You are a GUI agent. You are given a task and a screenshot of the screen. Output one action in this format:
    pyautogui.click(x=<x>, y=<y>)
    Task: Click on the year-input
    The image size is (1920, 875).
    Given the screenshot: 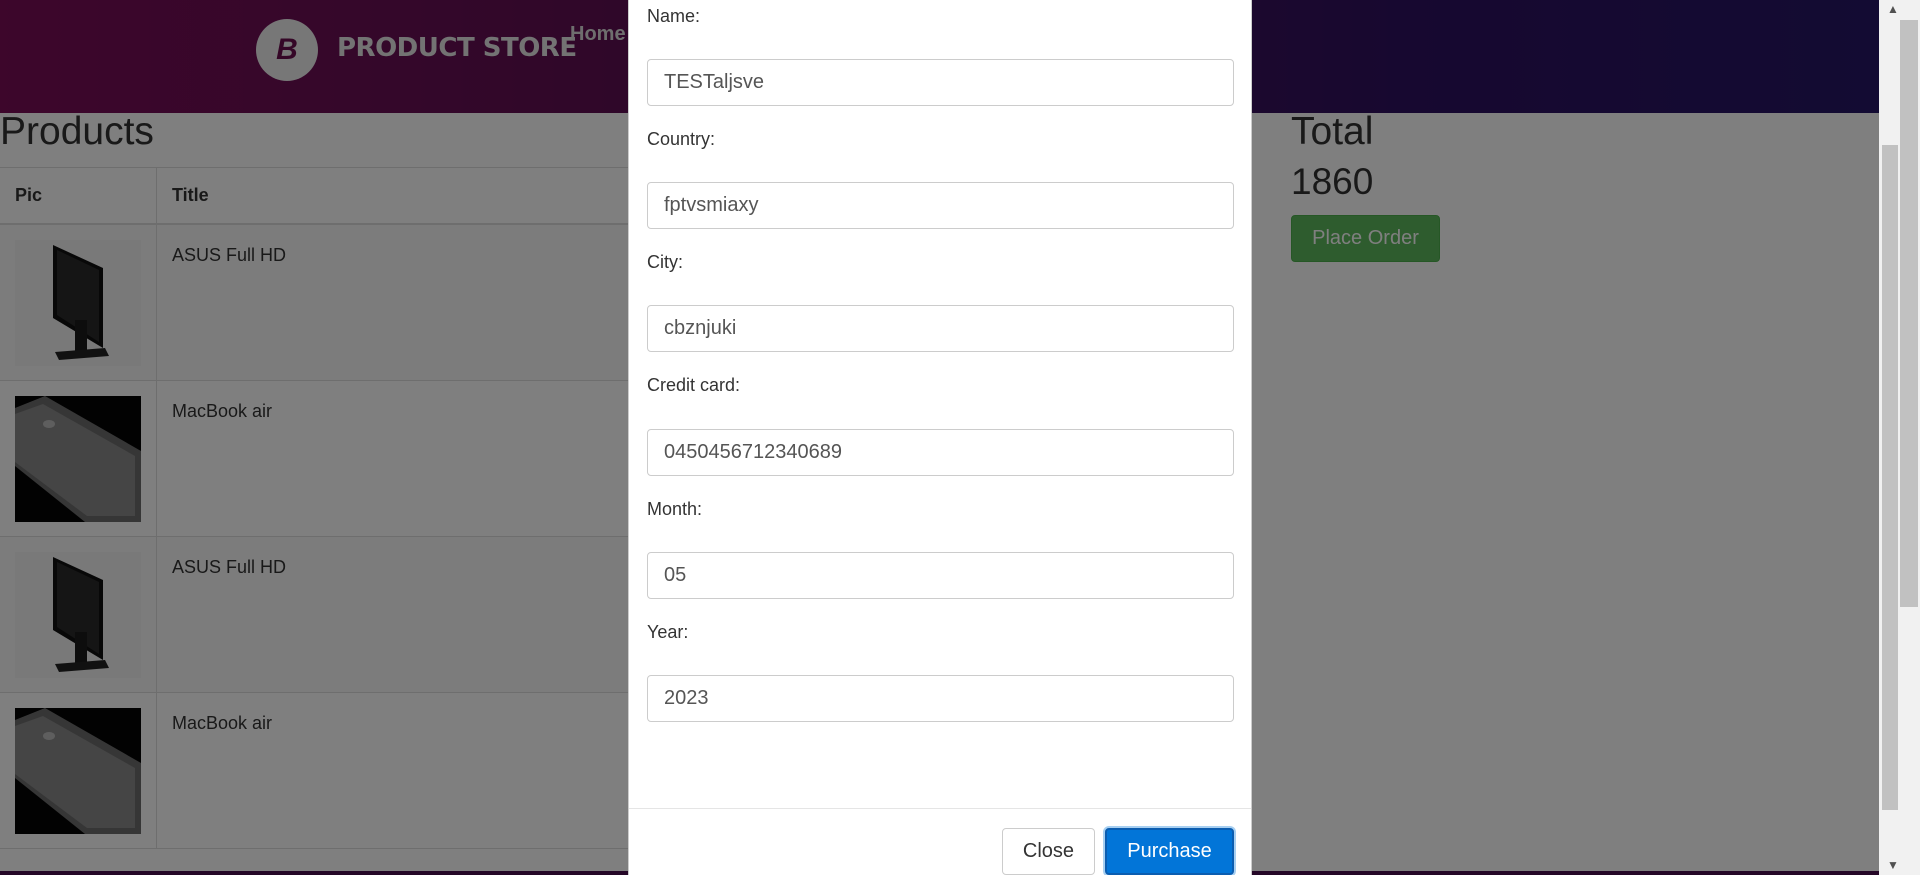 What is the action you would take?
    pyautogui.click(x=940, y=698)
    